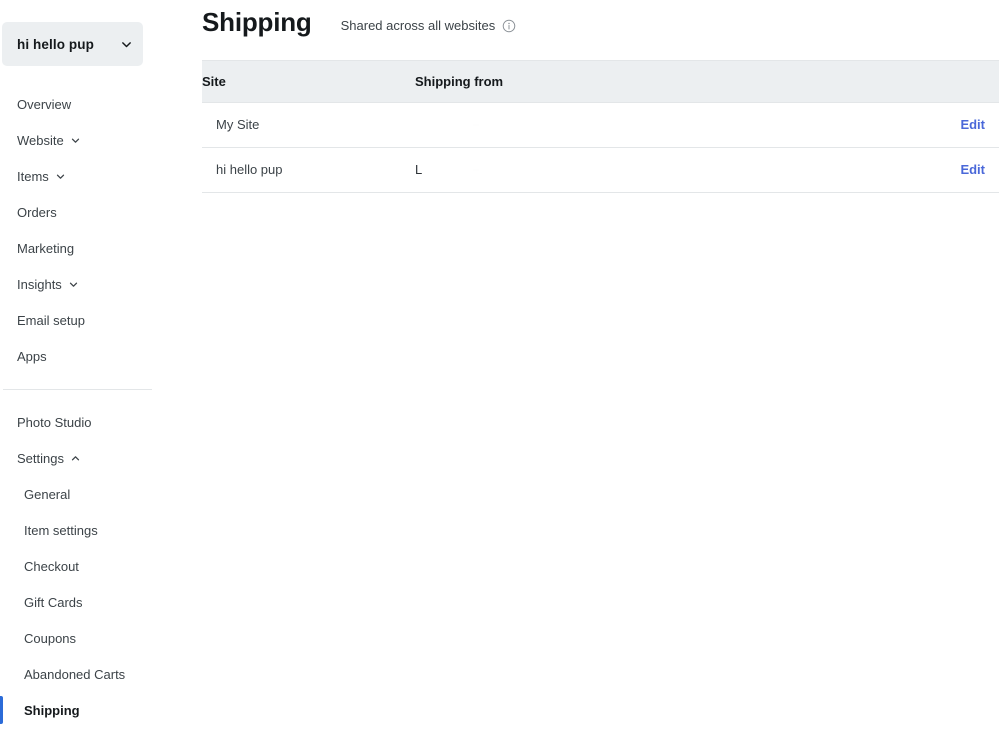 The image size is (999, 733). Describe the element at coordinates (55, 44) in the screenshot. I see `site-switcher-label: hi hello pup` at that location.